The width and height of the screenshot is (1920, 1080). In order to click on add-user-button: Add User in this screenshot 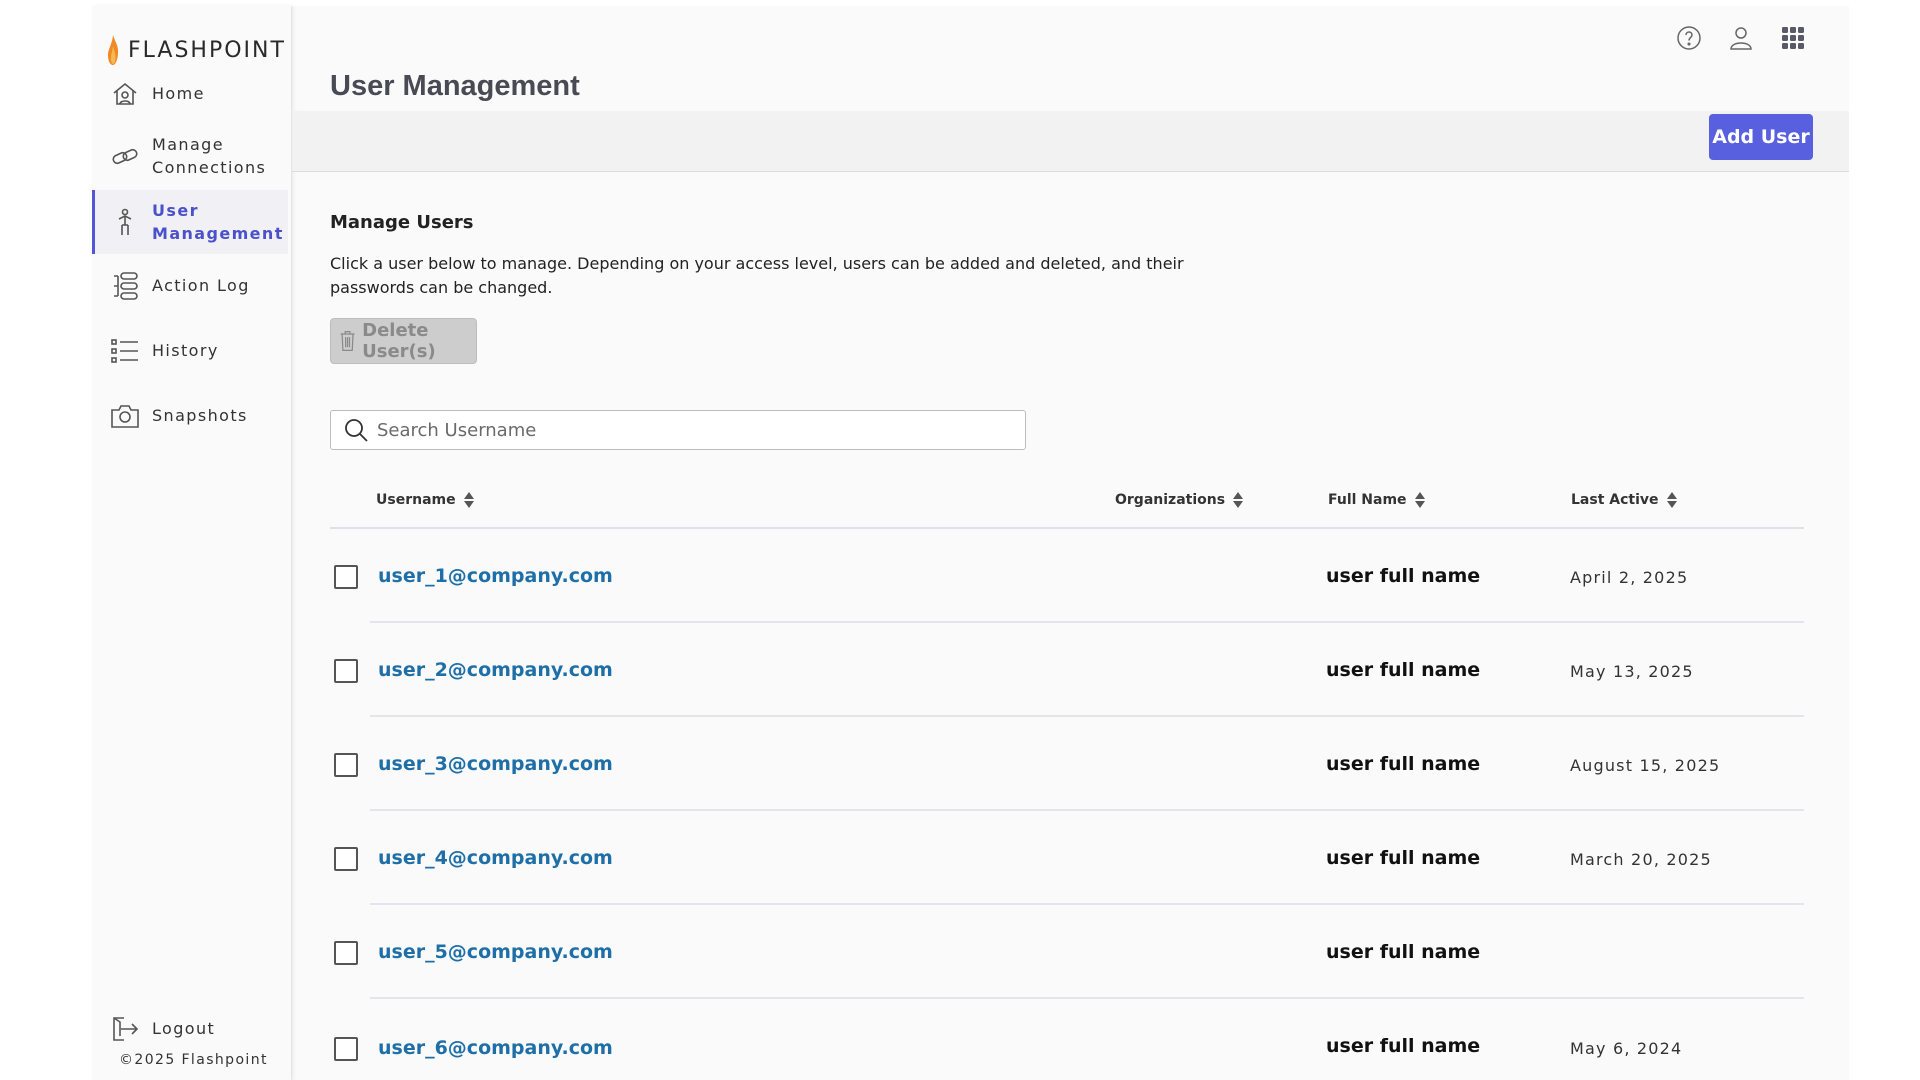, I will do `click(1761, 137)`.